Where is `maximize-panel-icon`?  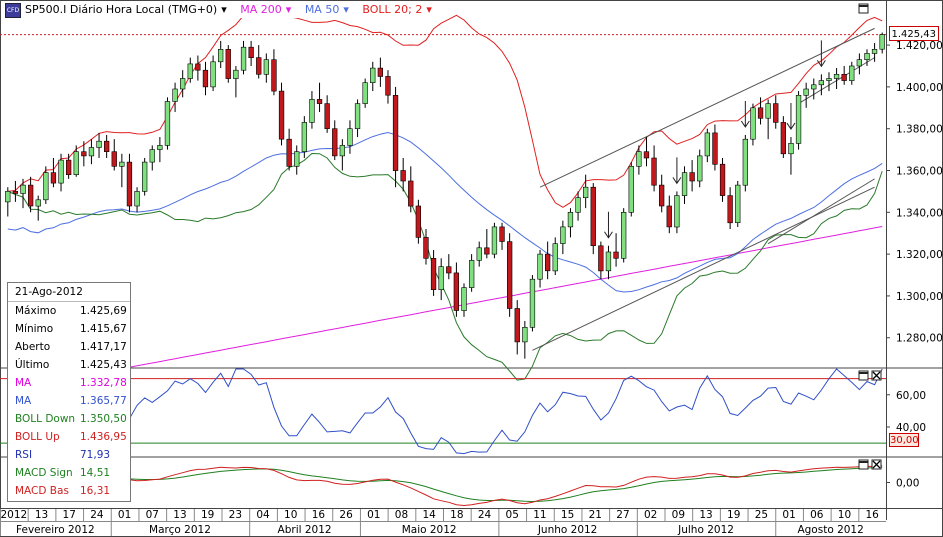 maximize-panel-icon is located at coordinates (863, 8).